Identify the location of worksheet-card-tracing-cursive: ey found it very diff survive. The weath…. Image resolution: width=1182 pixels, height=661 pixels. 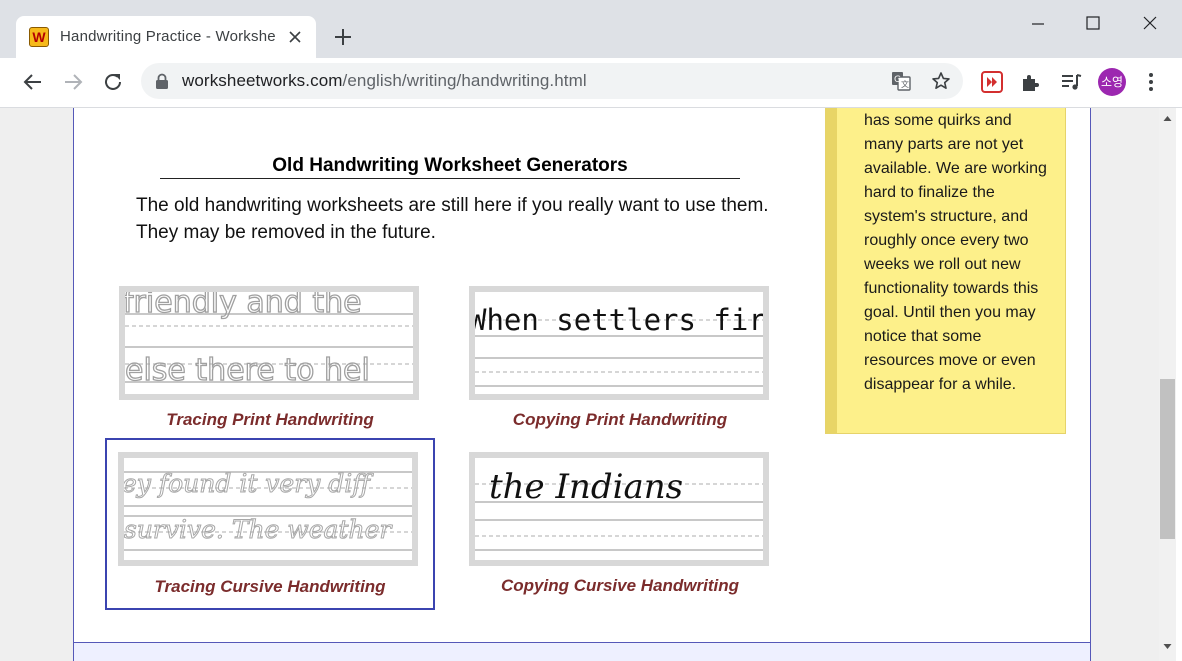
(270, 524).